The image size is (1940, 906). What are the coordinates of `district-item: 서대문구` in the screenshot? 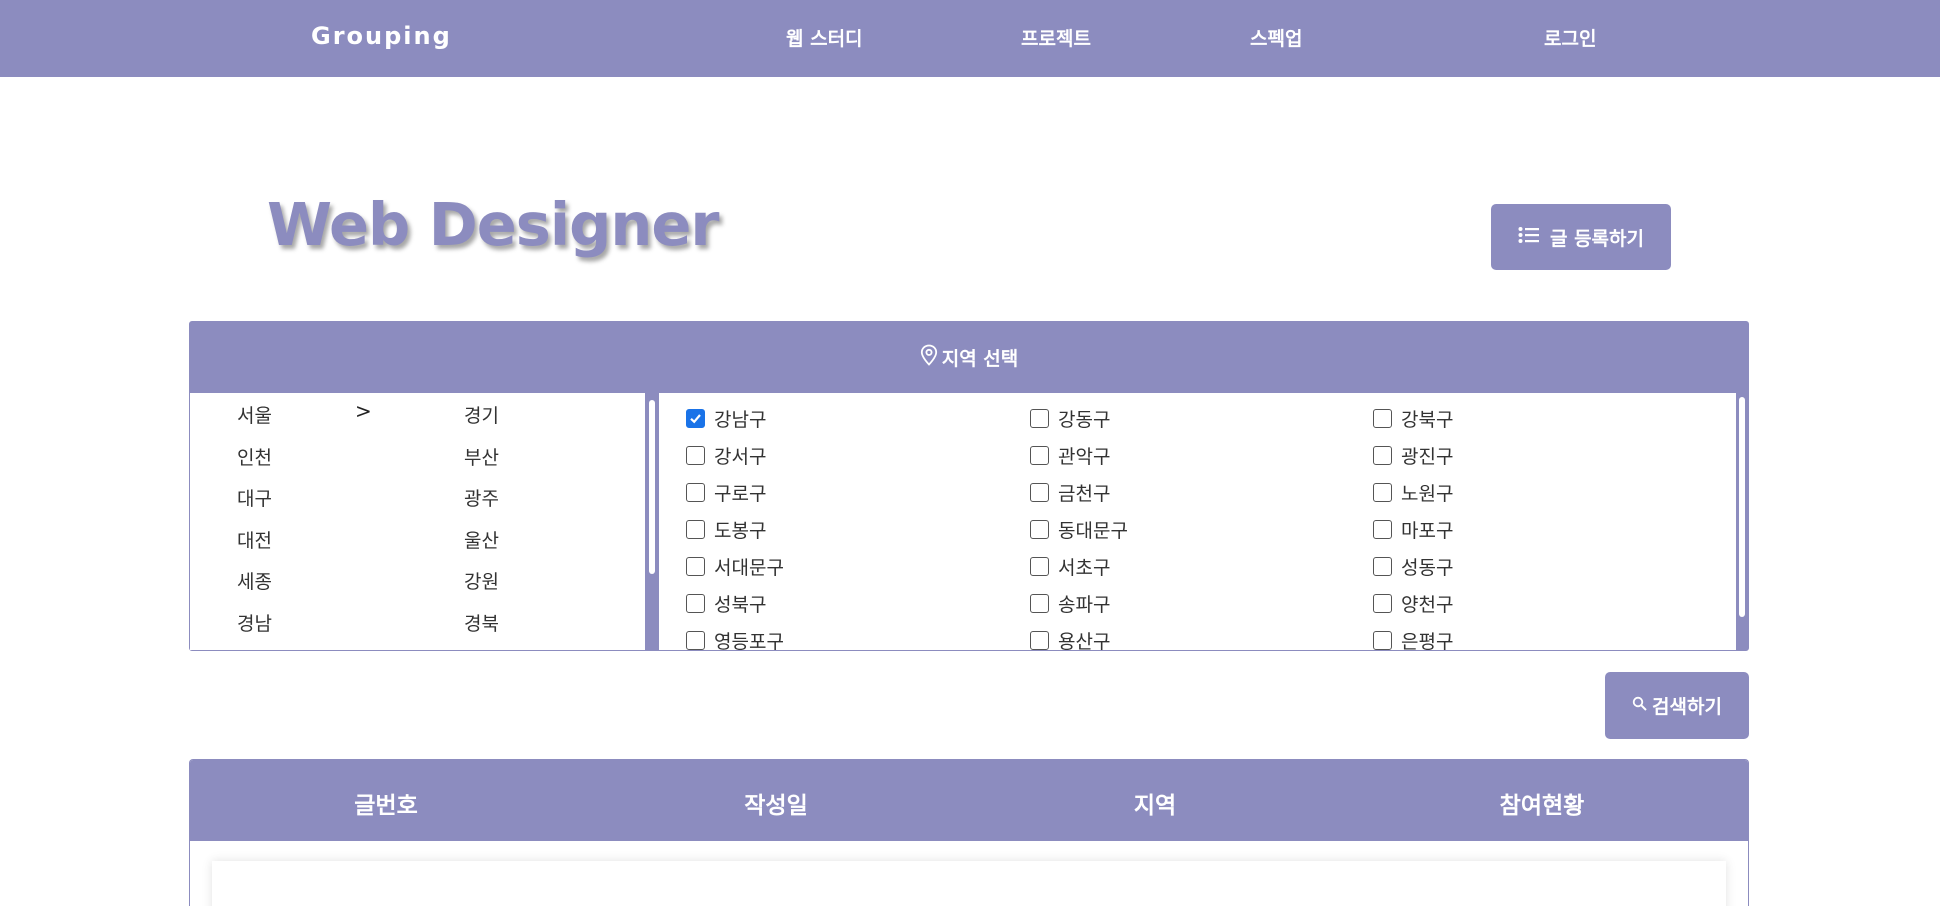 It's located at (735, 566).